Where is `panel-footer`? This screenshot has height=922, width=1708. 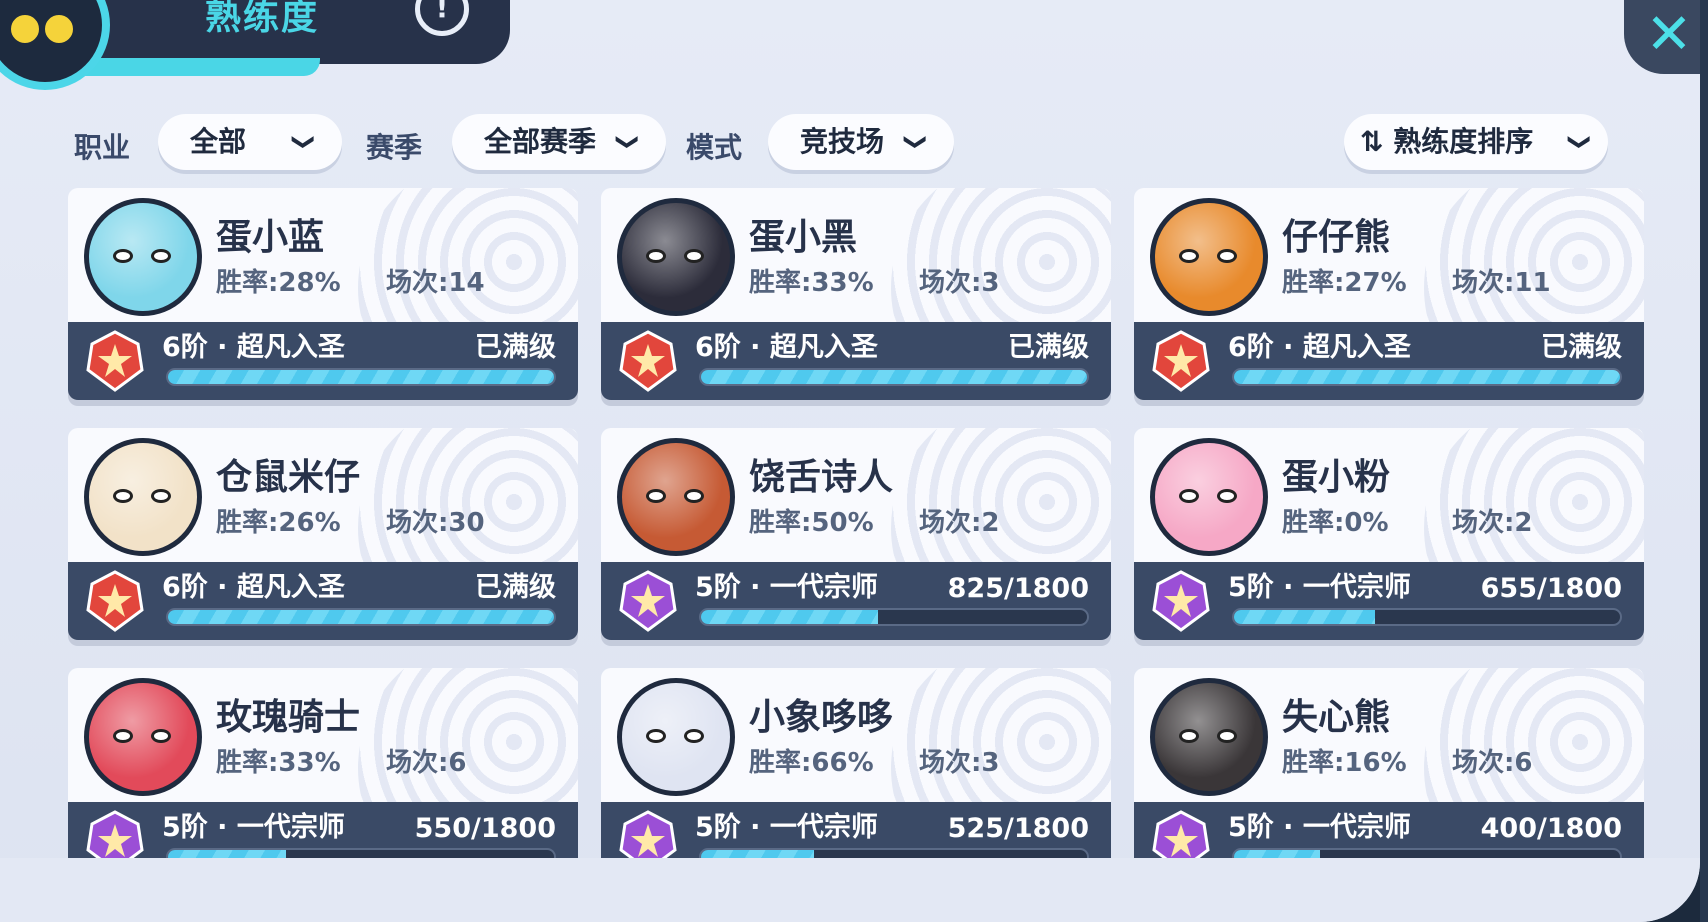
panel-footer is located at coordinates (850, 890).